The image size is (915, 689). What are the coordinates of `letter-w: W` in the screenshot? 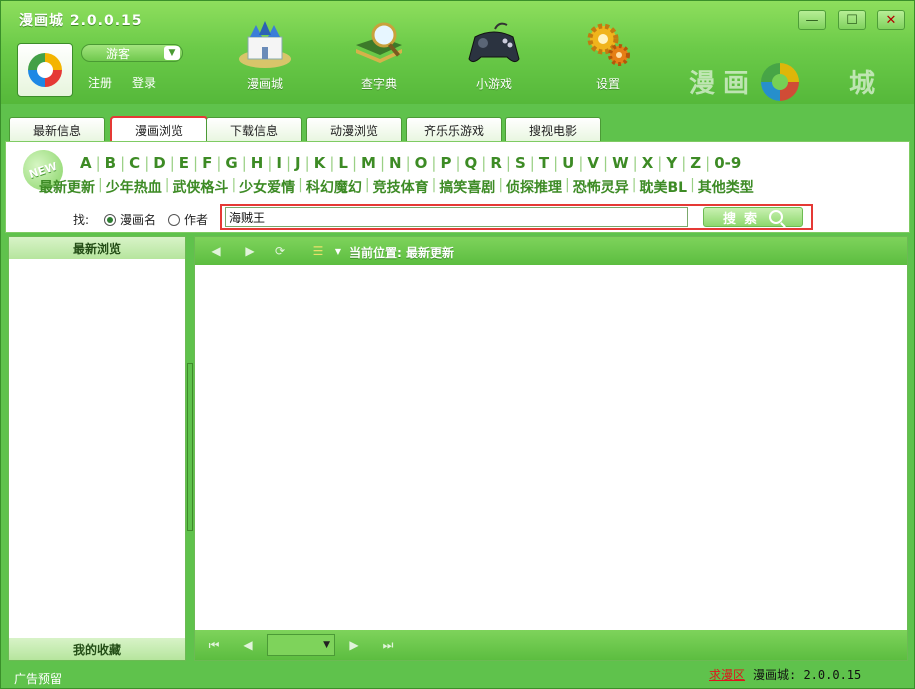 It's located at (620, 163).